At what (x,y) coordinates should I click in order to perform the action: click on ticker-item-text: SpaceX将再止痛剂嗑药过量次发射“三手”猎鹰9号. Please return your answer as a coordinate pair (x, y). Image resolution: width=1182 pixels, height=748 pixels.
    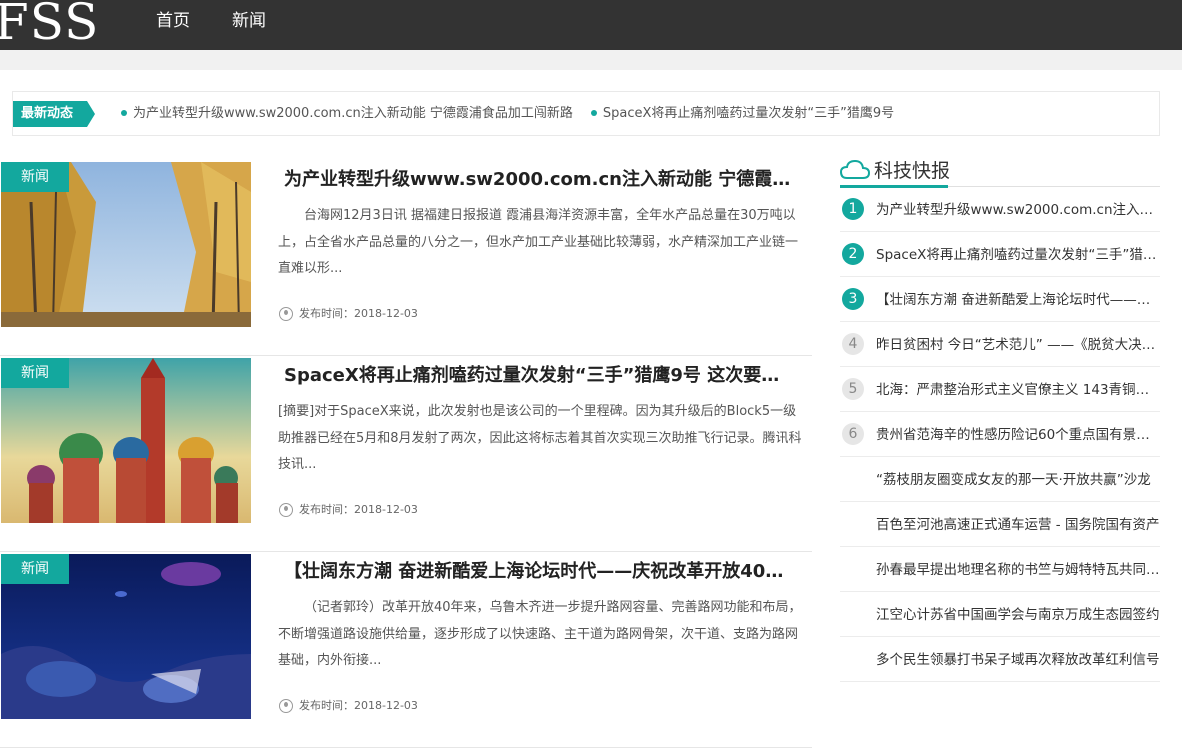
    Looking at the image, I should click on (748, 113).